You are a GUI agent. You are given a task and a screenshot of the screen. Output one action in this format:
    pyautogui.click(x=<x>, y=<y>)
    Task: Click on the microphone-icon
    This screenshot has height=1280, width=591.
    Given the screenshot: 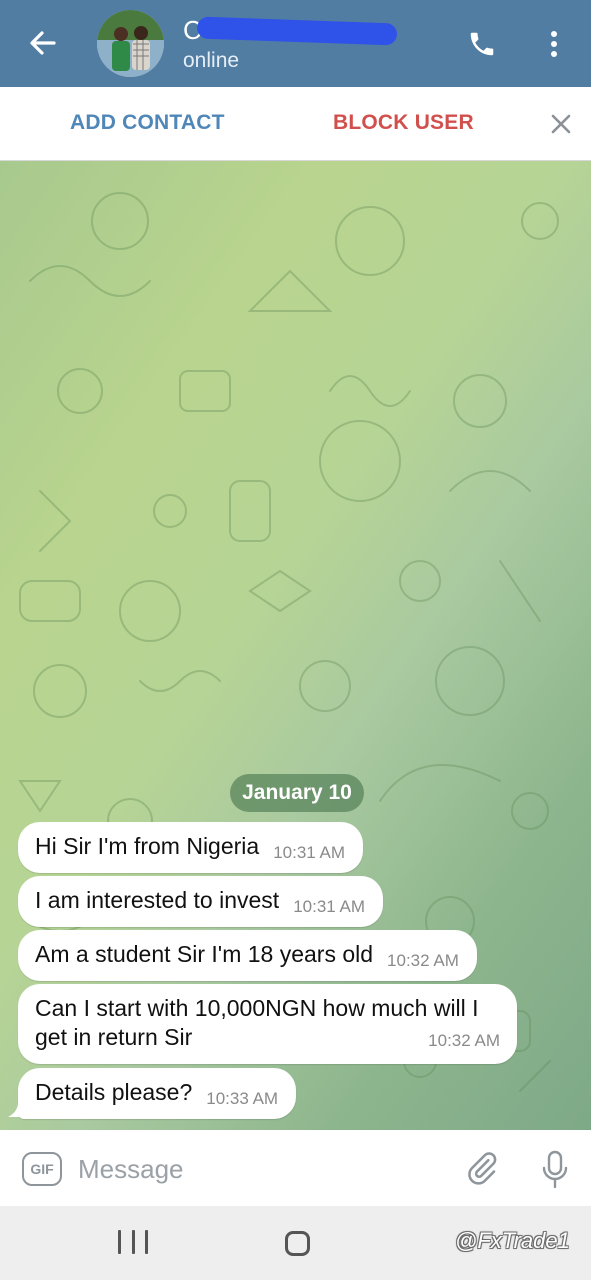 What is the action you would take?
    pyautogui.click(x=555, y=1169)
    